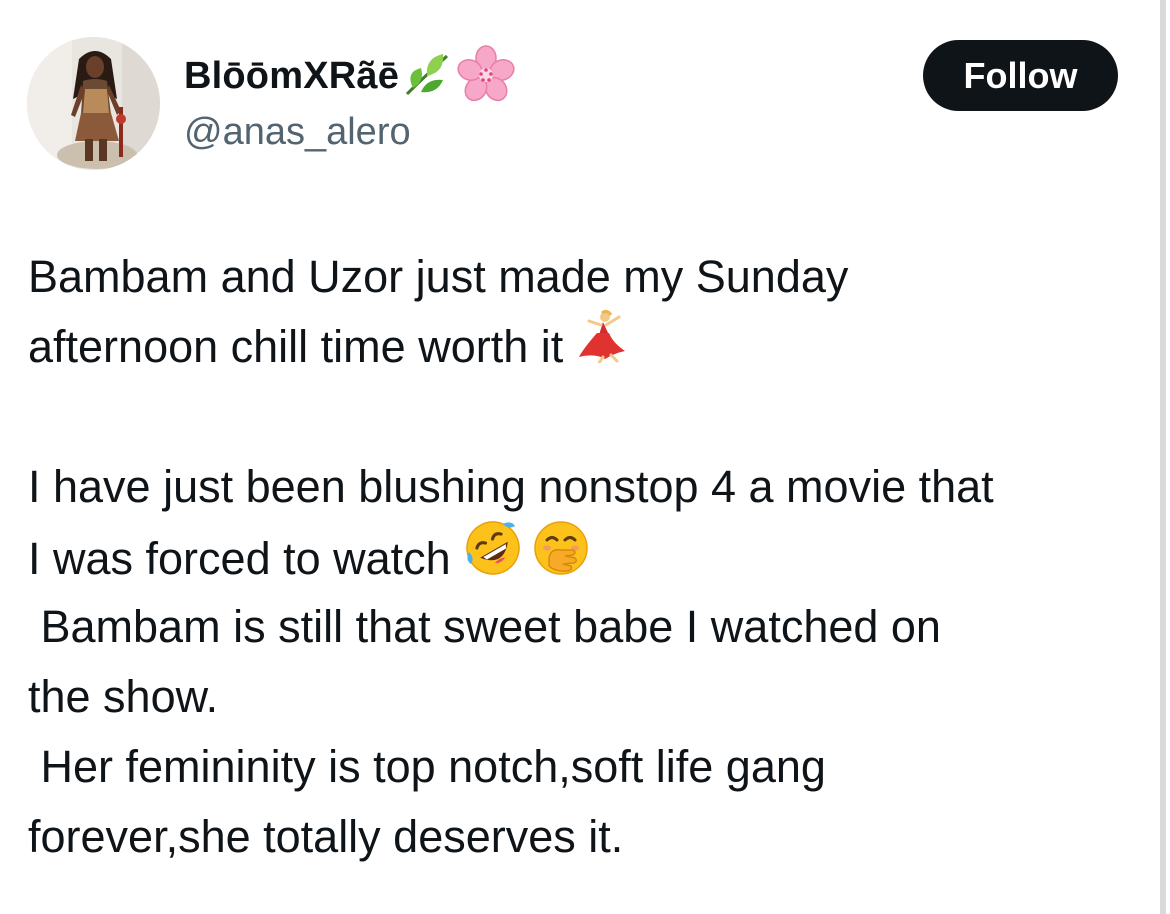 The image size is (1170, 914). I want to click on tweet-line: the show., so click(123, 696).